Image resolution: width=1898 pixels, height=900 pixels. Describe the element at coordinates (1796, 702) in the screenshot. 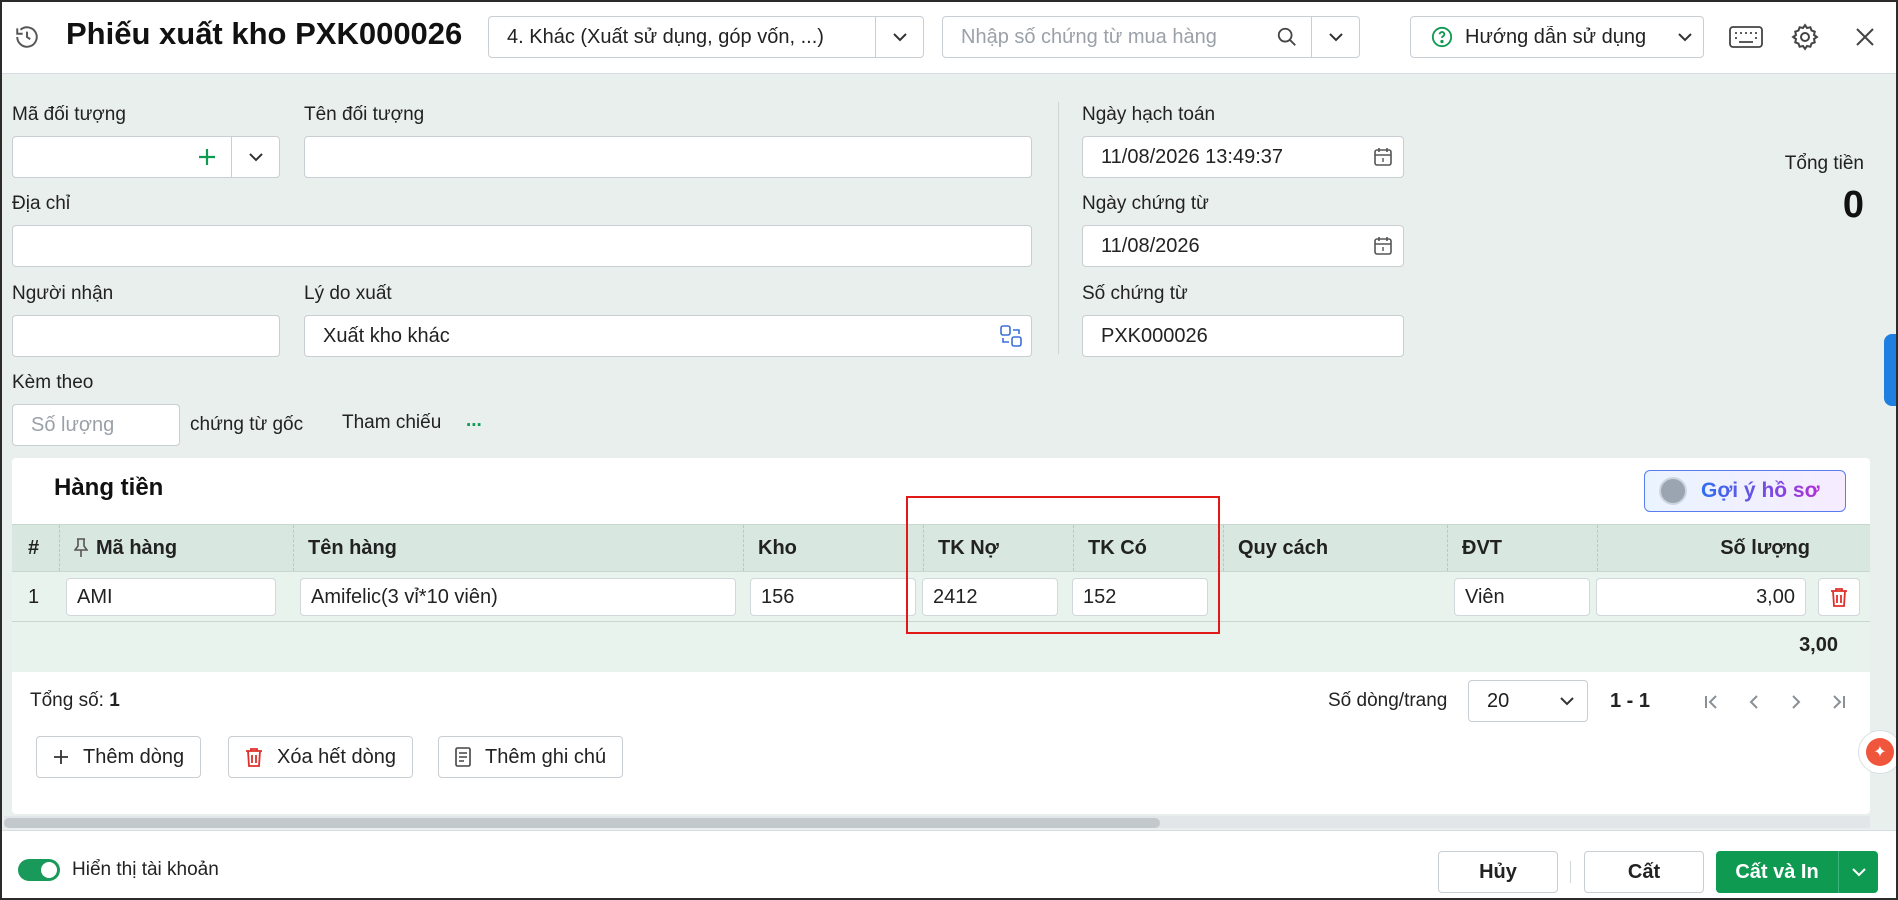

I see `next-page-icon` at that location.